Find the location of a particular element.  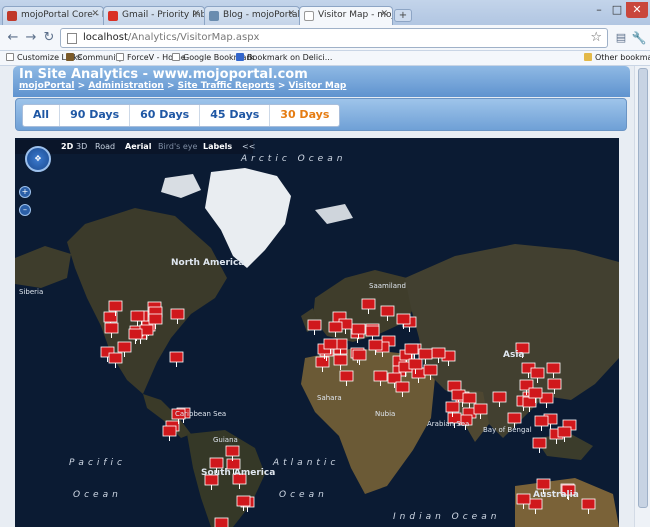

day-range-bar: All 90 Days 60 Days 45 Days 30 Days is located at coordinates (321, 114).